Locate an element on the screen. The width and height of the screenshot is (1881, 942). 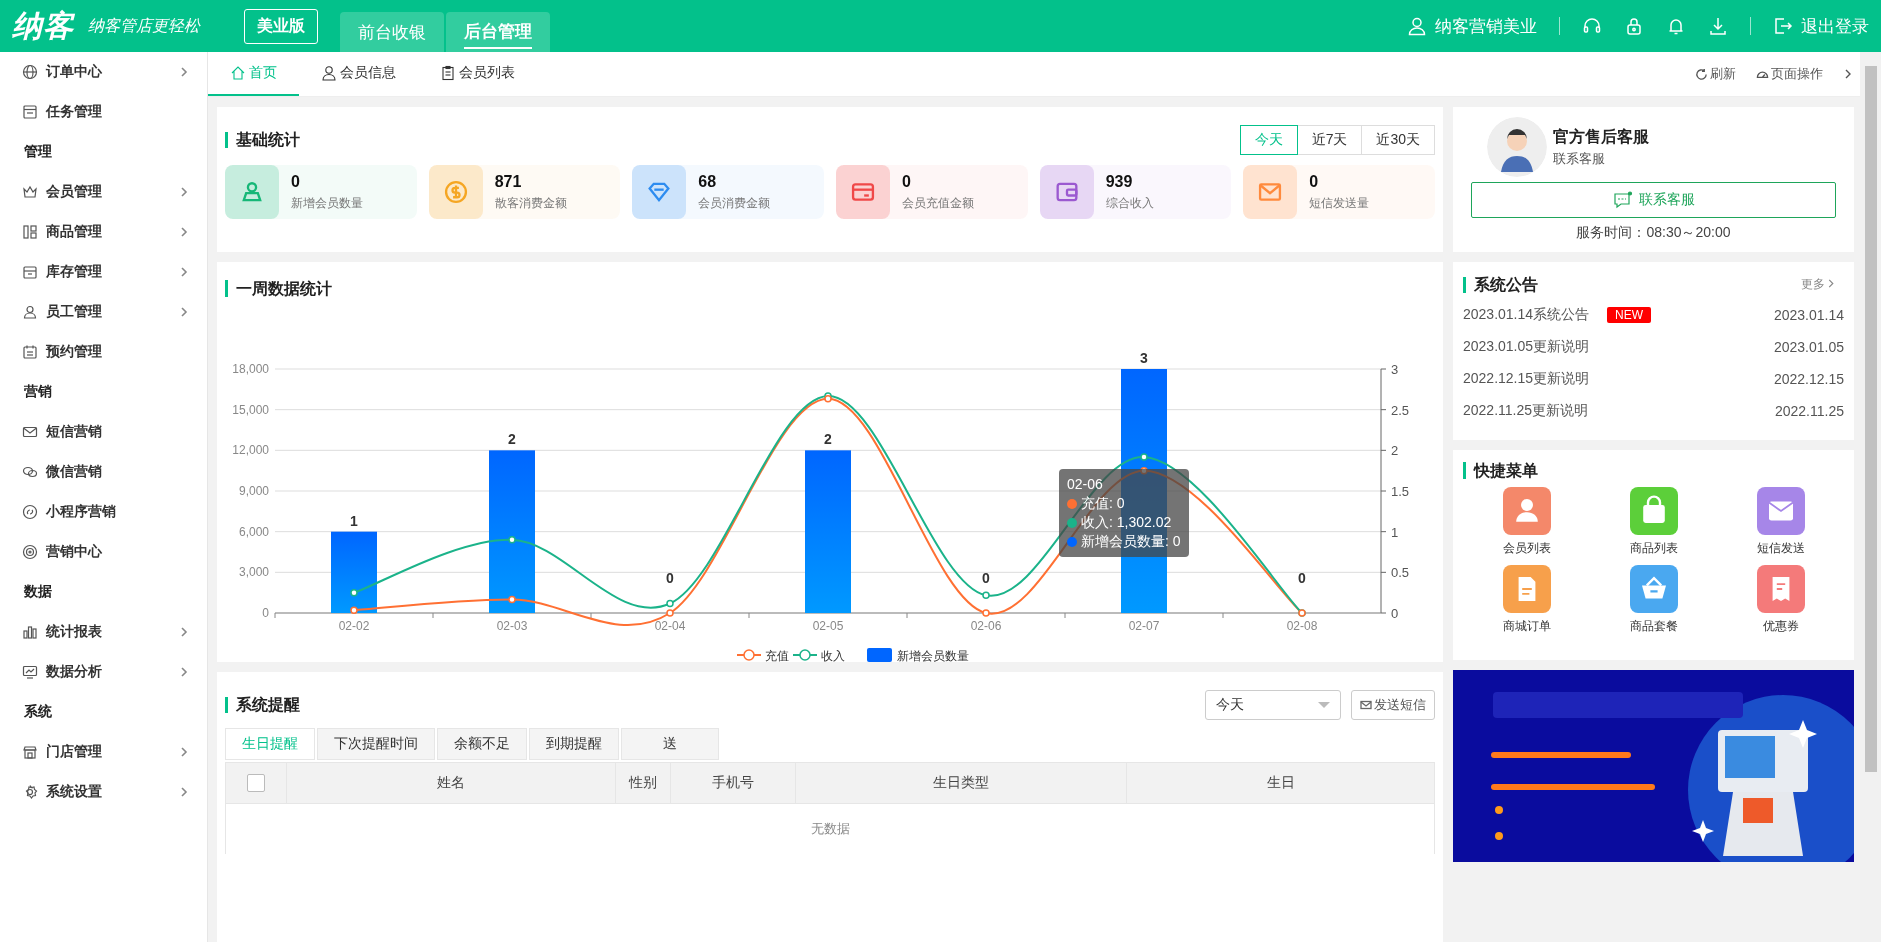
notice-date: 2023.01.14 is located at coordinates (1808, 315).